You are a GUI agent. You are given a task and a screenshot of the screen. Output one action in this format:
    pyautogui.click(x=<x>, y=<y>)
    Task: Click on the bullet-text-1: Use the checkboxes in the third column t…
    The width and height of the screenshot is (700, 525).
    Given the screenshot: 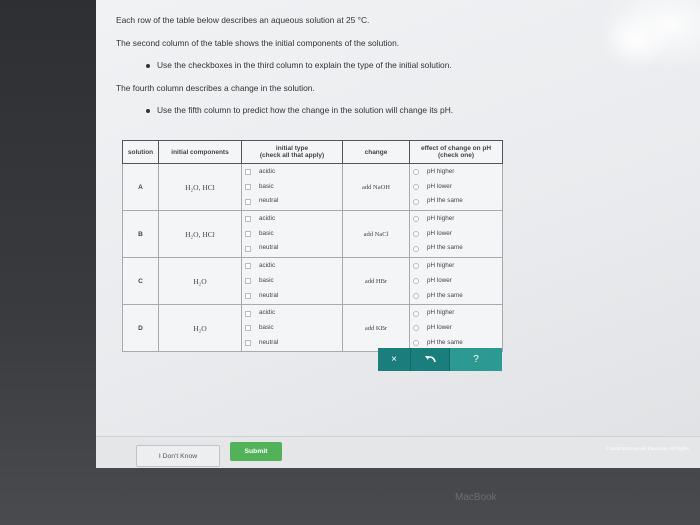 What is the action you would take?
    pyautogui.click(x=304, y=65)
    